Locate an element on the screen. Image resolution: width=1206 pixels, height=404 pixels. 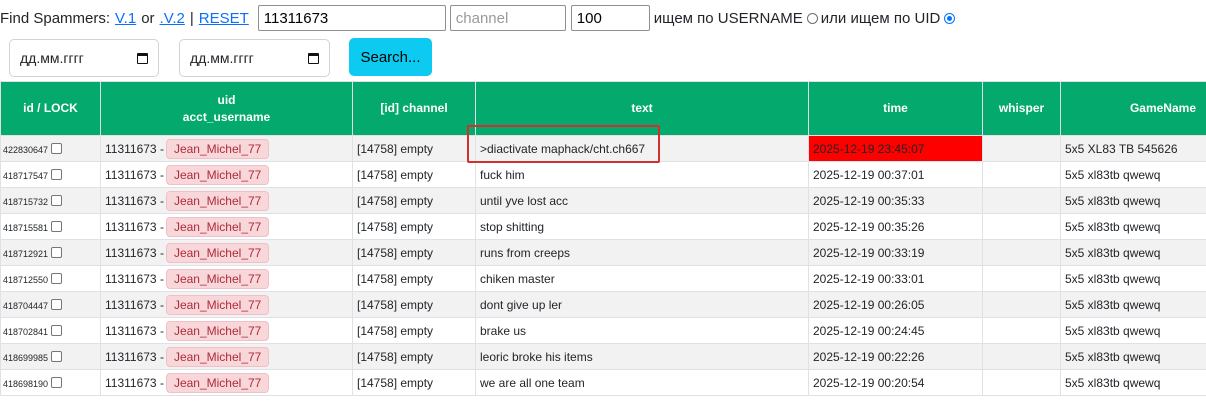
search-by-username-label: ищем по USERNAME is located at coordinates (728, 18).